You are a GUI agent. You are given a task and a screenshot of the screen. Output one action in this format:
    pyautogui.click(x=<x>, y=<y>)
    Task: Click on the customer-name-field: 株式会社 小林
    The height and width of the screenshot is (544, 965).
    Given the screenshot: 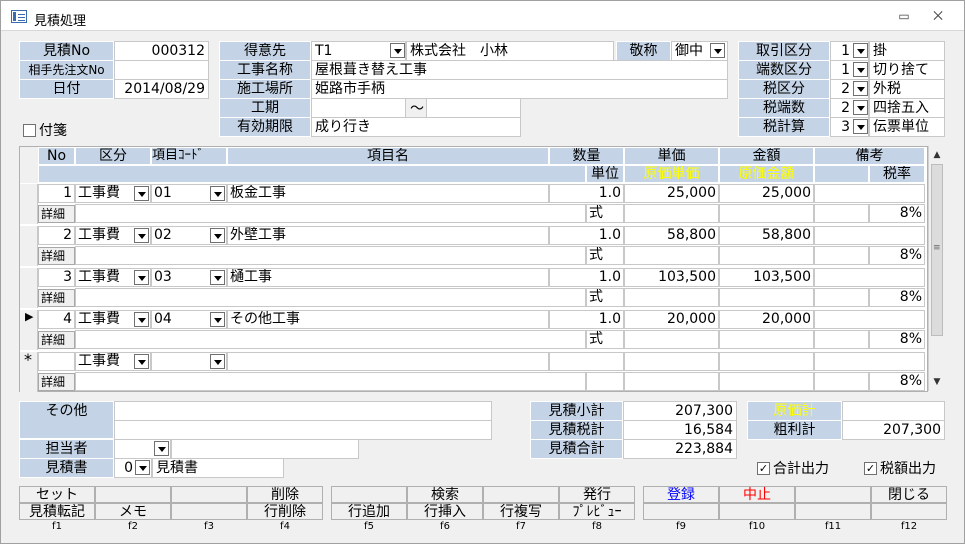 What is the action you would take?
    pyautogui.click(x=510, y=51)
    